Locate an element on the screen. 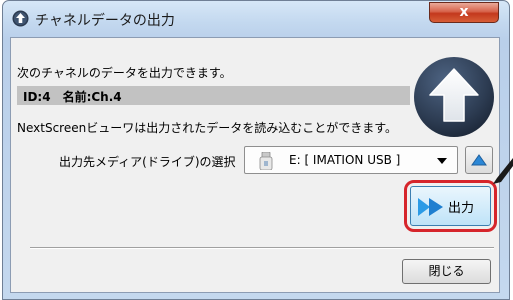  usb-drive-icon is located at coordinates (266, 161).